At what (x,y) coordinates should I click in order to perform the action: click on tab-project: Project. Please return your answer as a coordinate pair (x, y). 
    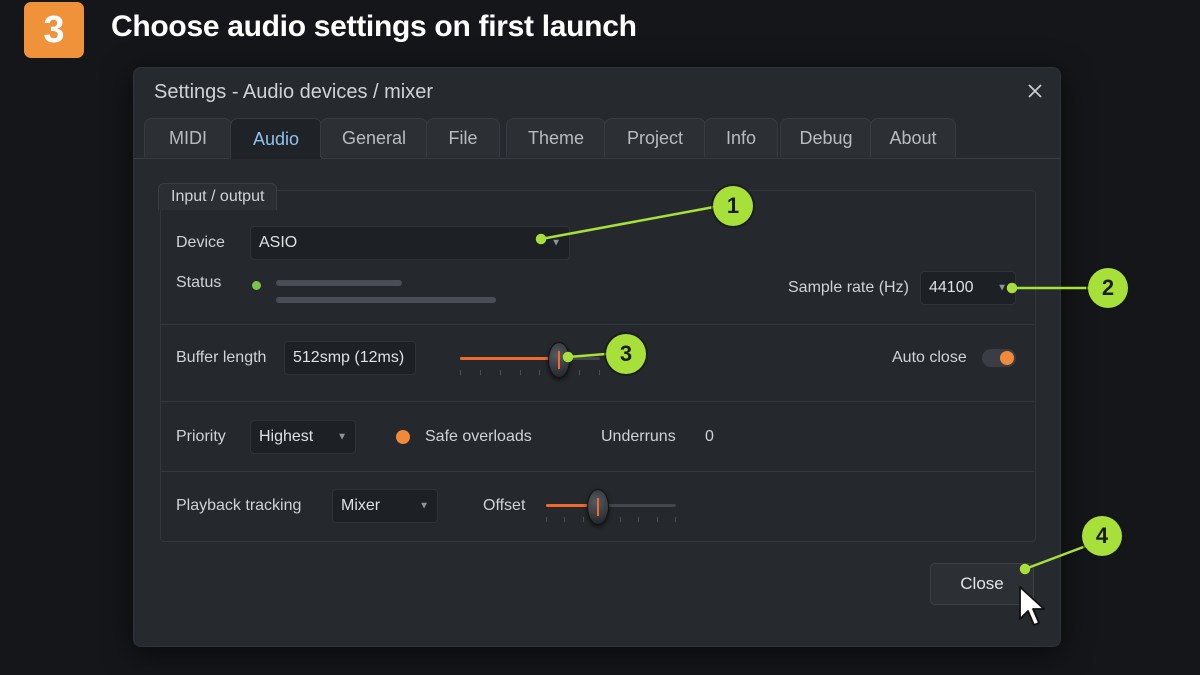
    Looking at the image, I should click on (655, 137).